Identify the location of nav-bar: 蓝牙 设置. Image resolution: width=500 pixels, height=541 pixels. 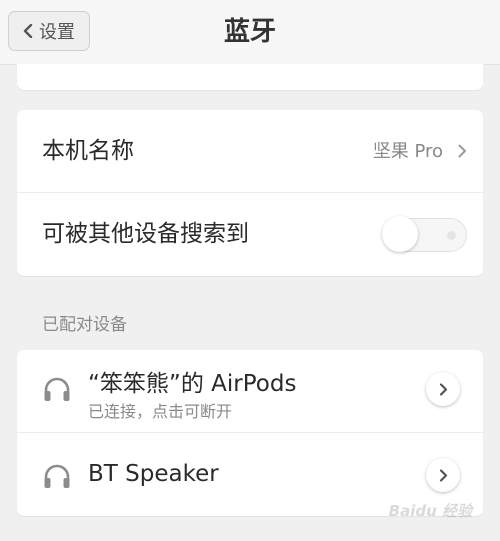
(250, 32).